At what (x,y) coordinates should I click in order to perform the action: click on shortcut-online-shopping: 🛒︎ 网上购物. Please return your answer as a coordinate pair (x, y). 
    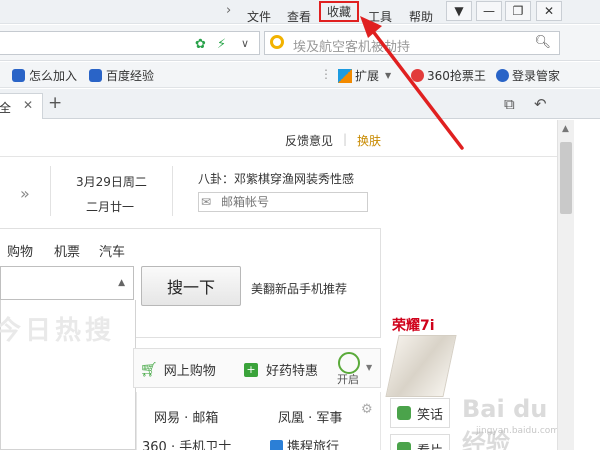
    Looking at the image, I should click on (178, 370).